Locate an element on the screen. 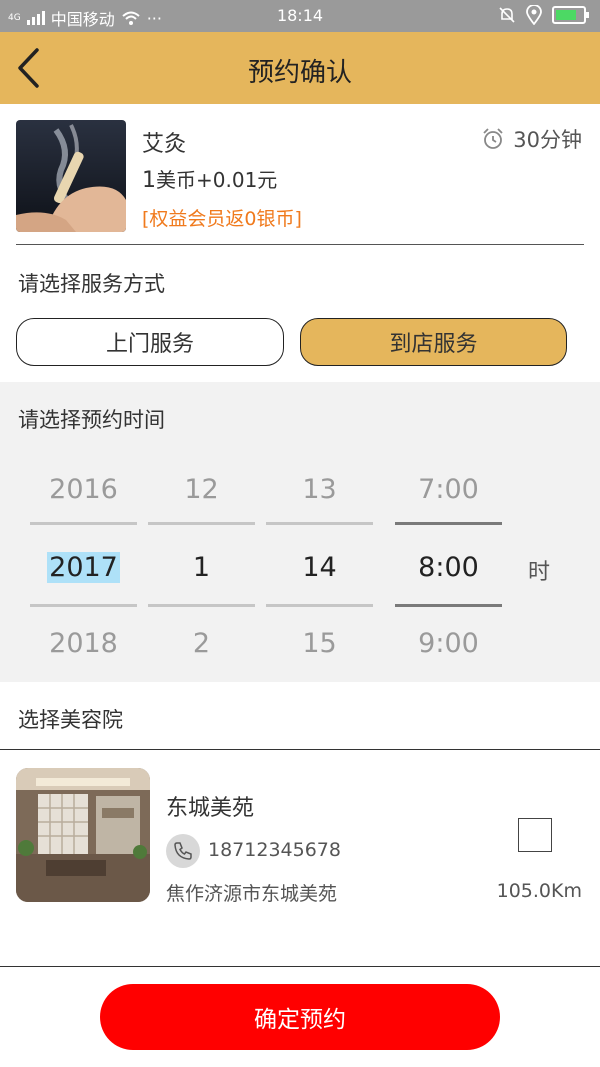 The width and height of the screenshot is (600, 1067). year-option-prev: 2016 is located at coordinates (83, 489).